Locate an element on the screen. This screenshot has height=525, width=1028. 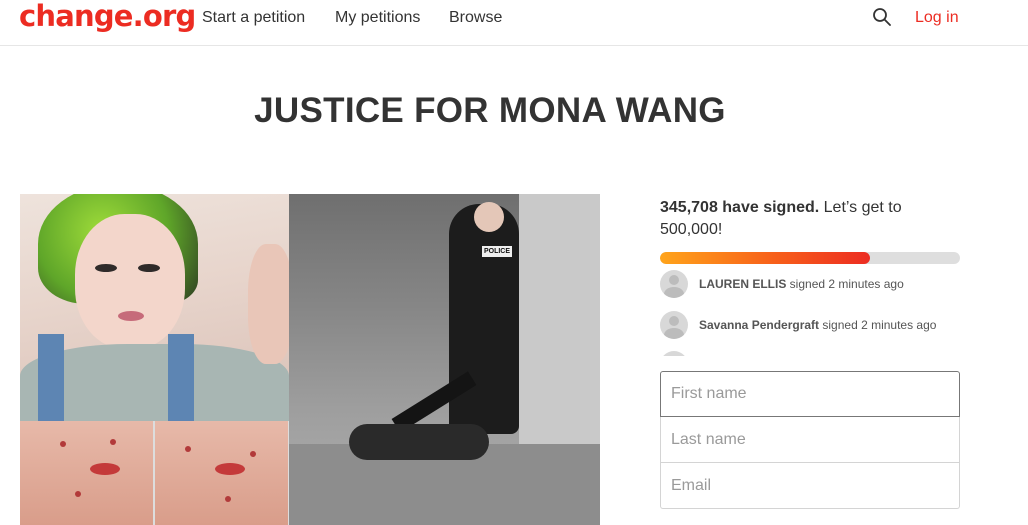
nav-my-petitions: My petitions is located at coordinates (377, 18).